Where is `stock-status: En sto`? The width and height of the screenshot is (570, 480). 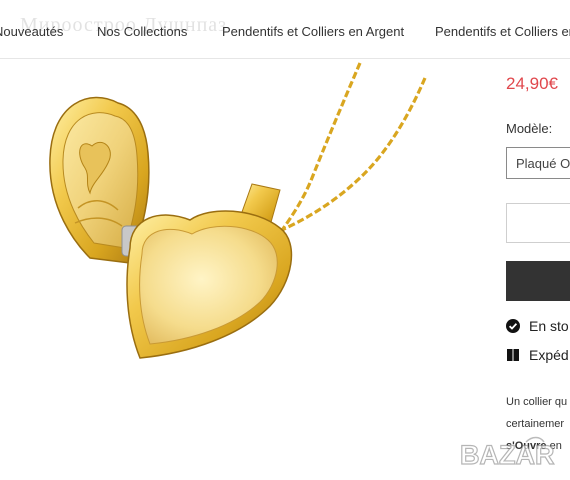
stock-status: En sto is located at coordinates (537, 326).